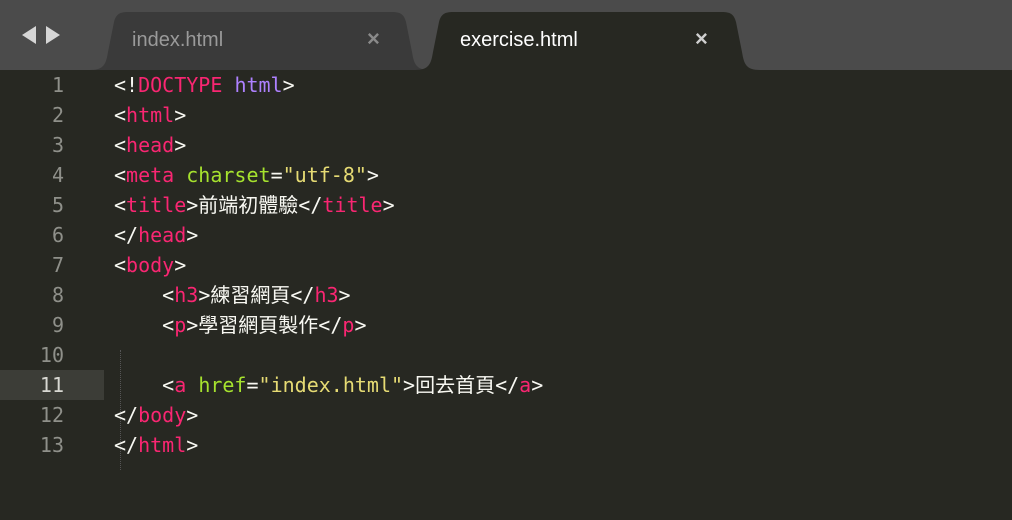 The image size is (1012, 520). Describe the element at coordinates (51, 385) in the screenshot. I see `line-number: 11` at that location.